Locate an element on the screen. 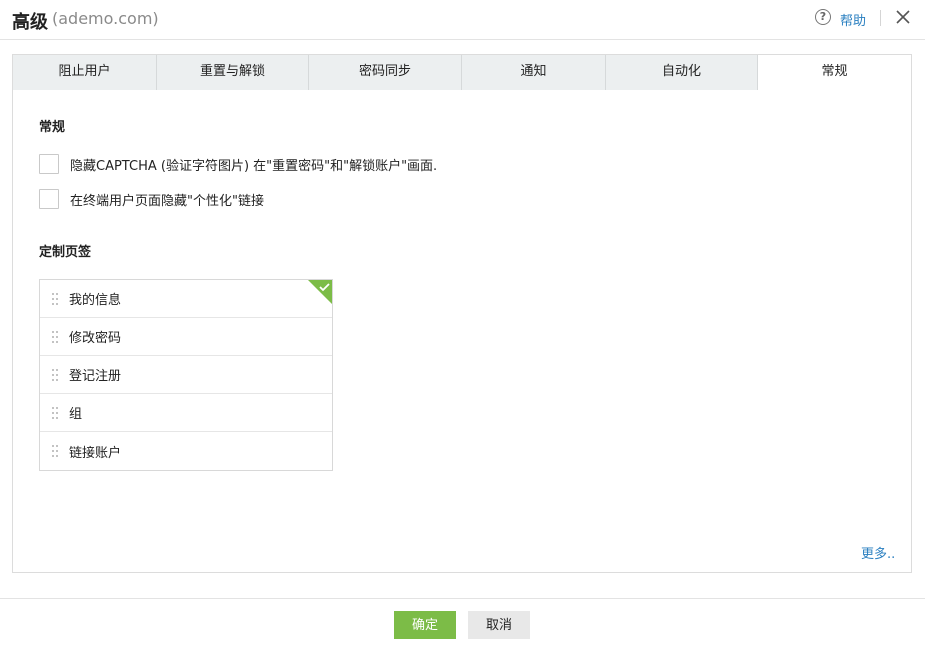 This screenshot has width=925, height=652. header-divider is located at coordinates (880, 18).